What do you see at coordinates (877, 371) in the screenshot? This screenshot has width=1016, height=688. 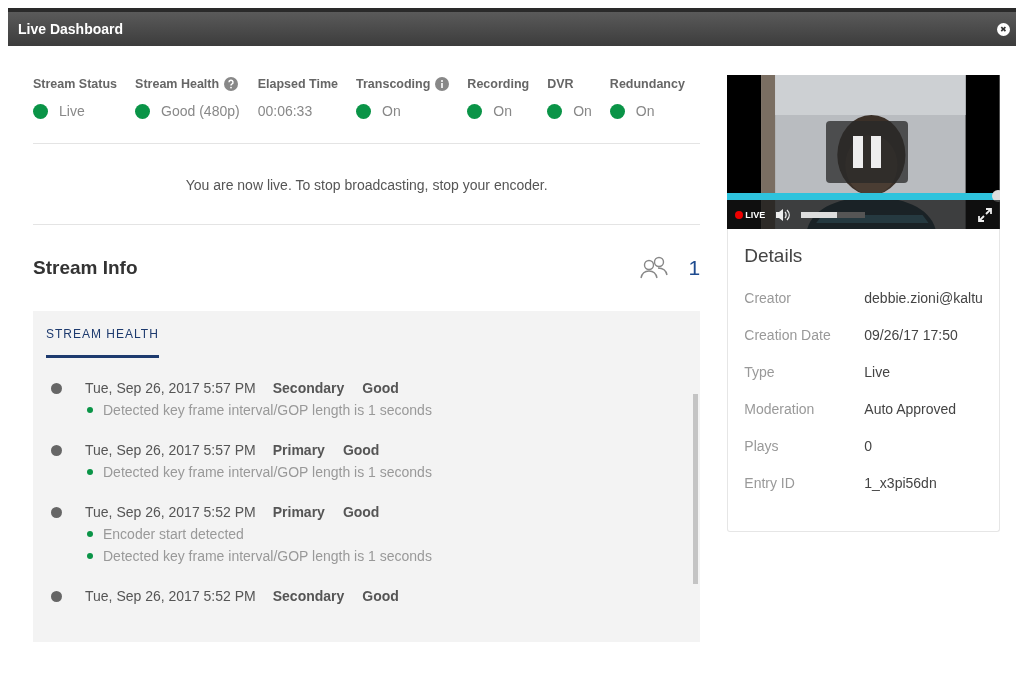 I see `detail-value: Live` at bounding box center [877, 371].